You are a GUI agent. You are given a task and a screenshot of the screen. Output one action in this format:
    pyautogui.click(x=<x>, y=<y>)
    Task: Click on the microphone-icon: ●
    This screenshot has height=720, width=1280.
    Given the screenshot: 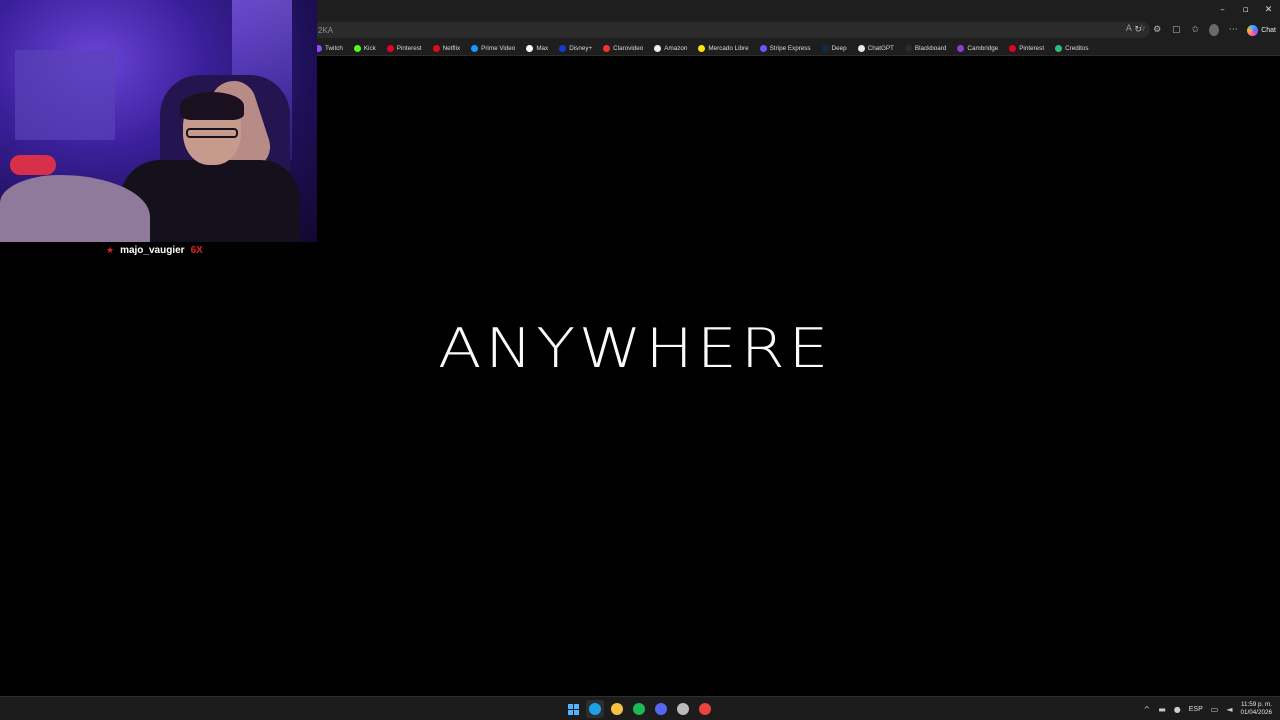 What is the action you would take?
    pyautogui.click(x=1177, y=709)
    